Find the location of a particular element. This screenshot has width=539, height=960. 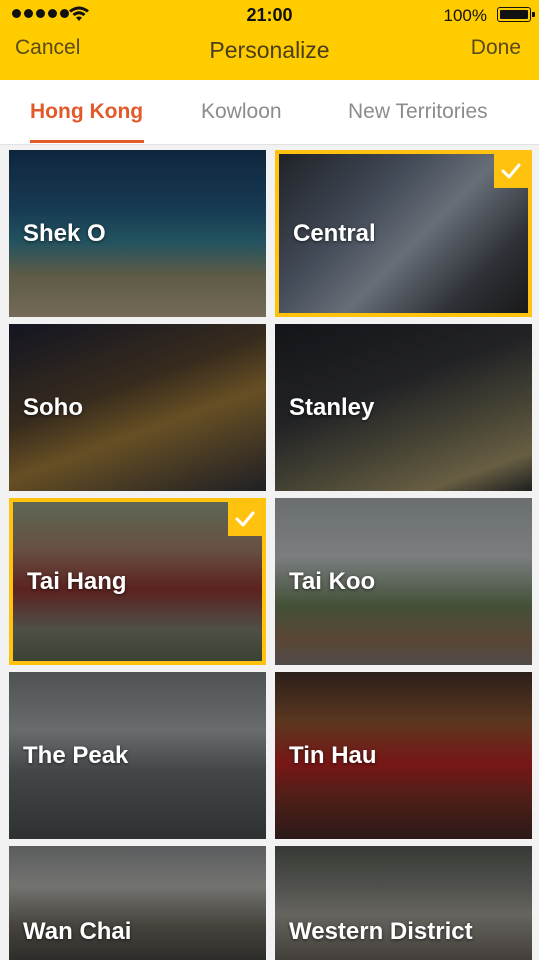

district-tile-tai-koo: Tai Koo is located at coordinates (403, 581).